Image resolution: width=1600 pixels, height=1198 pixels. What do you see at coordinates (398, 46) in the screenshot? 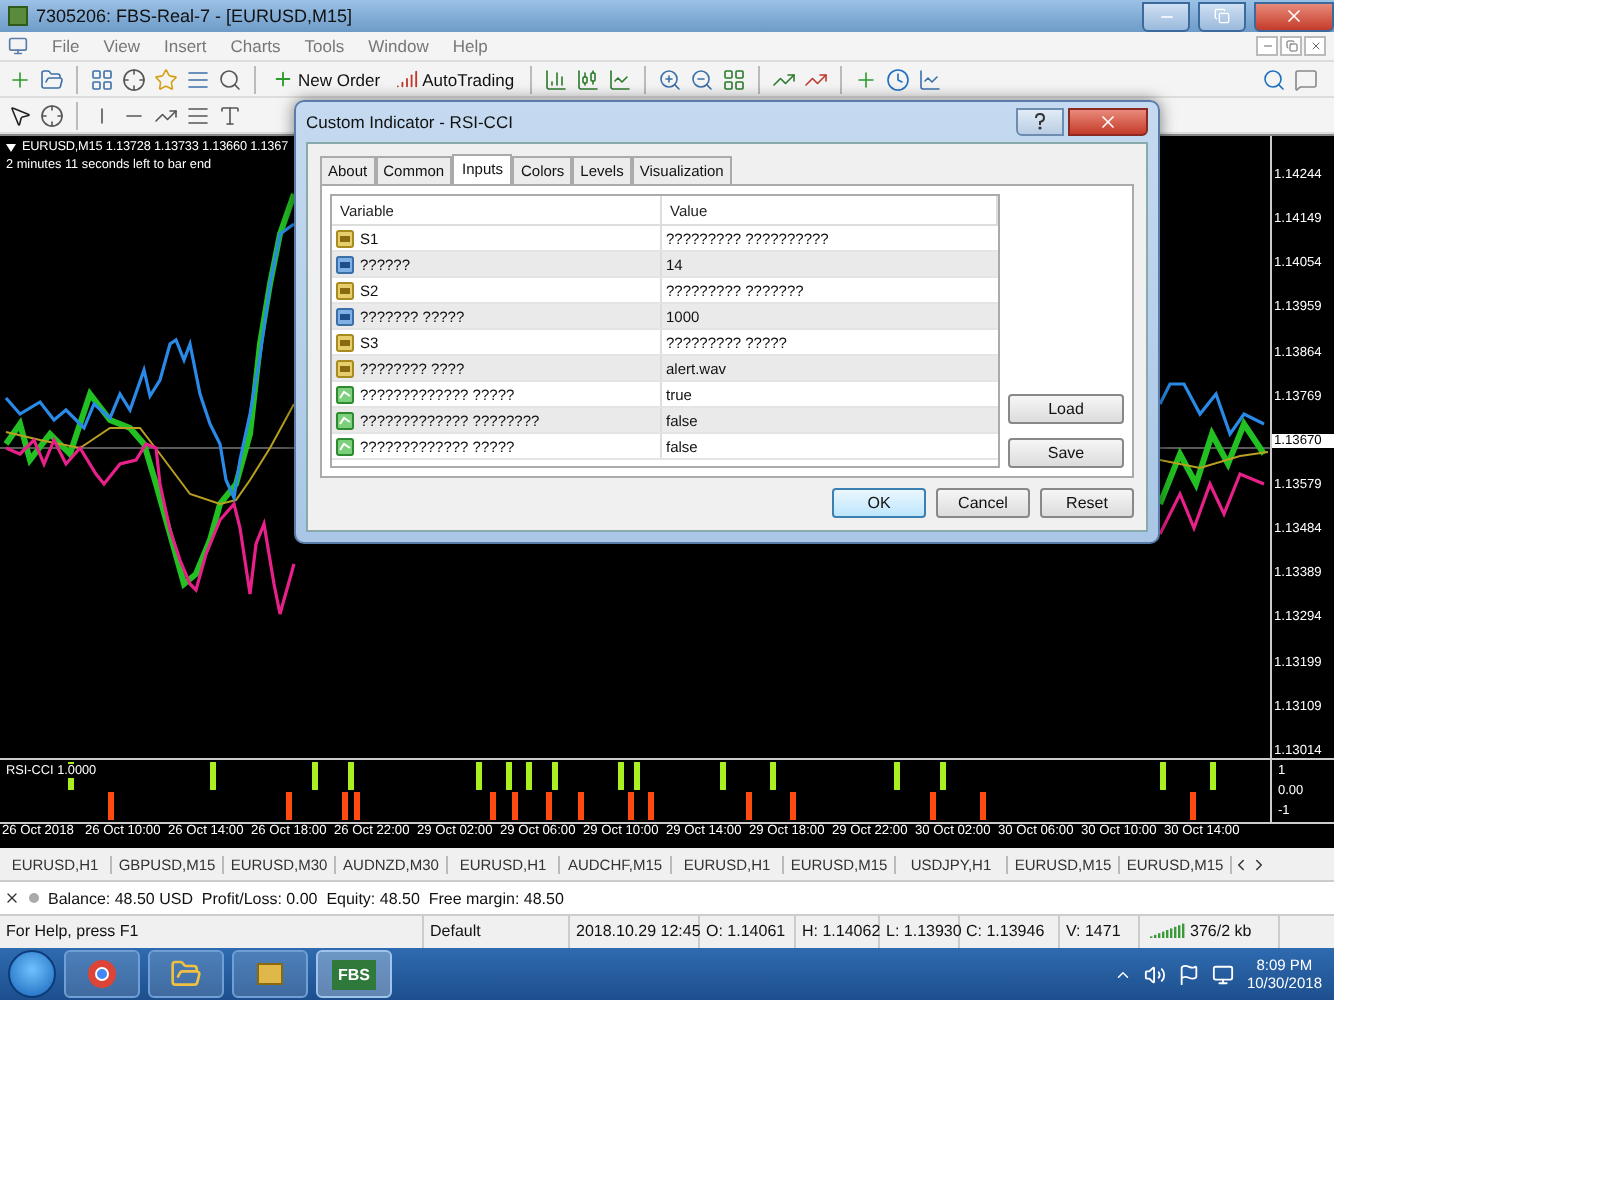
I see `menu-item: Window` at bounding box center [398, 46].